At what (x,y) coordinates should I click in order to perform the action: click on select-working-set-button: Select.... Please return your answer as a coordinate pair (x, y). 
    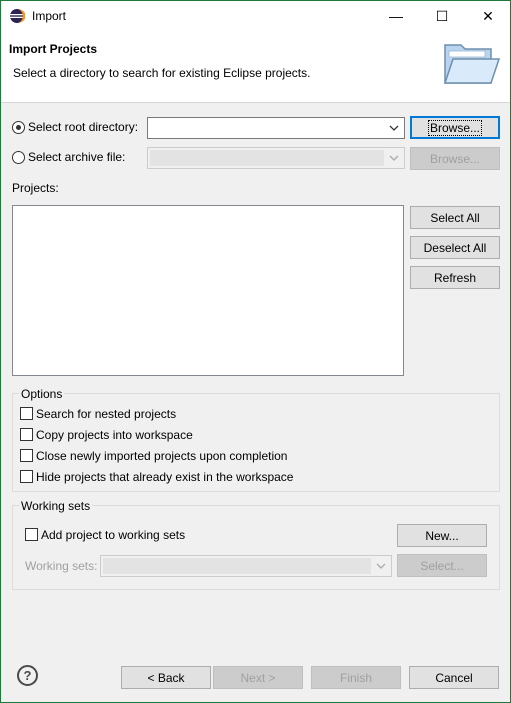
    Looking at the image, I should click on (442, 565).